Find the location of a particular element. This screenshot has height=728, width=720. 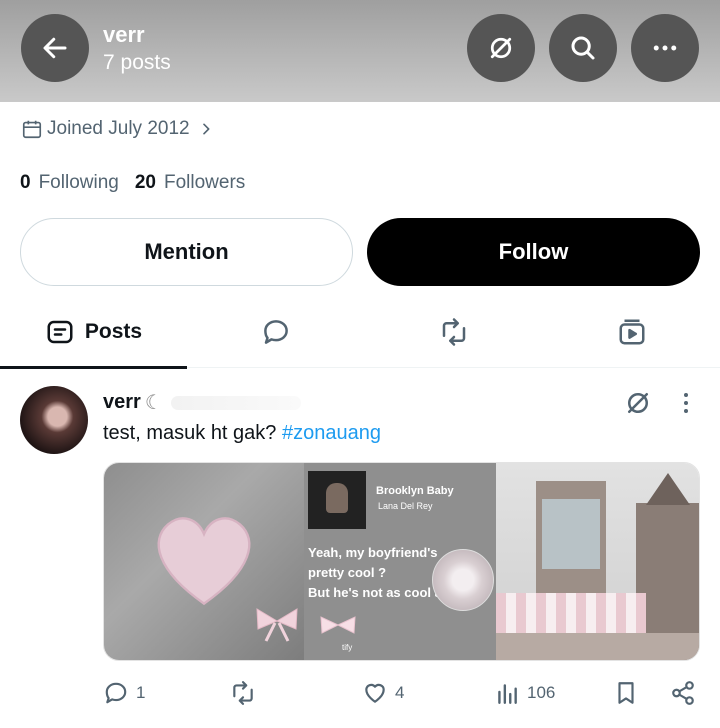

tab-media is located at coordinates (631, 332).